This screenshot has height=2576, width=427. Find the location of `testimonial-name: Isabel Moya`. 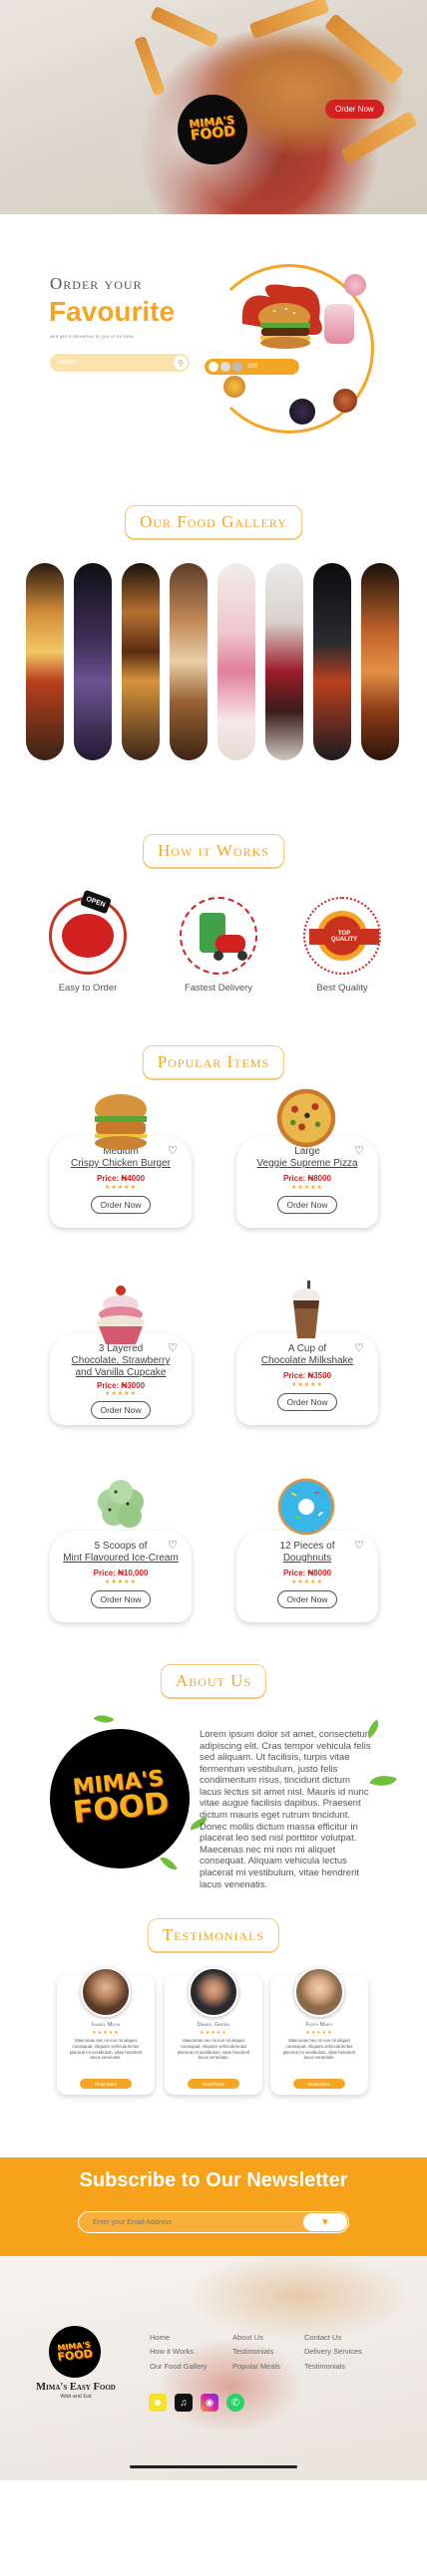

testimonial-name: Isabel Moya is located at coordinates (106, 2025).